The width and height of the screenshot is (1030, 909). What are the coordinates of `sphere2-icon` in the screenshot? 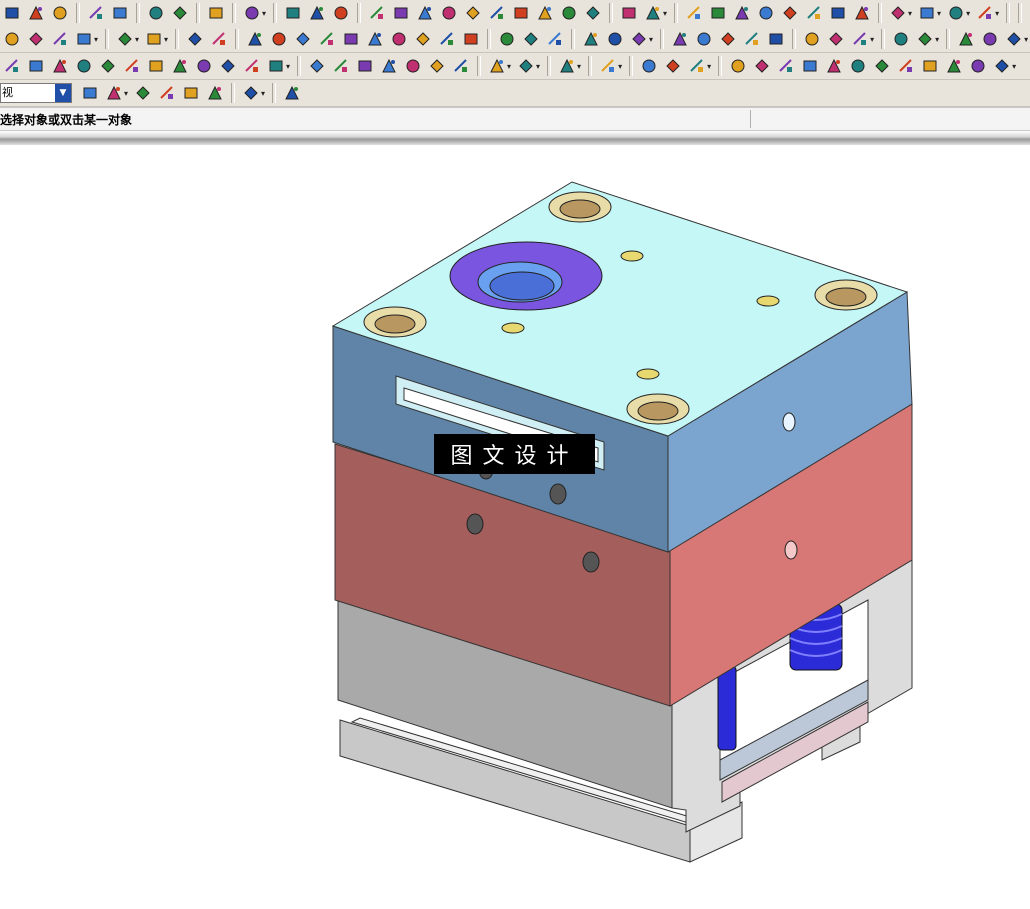 It's located at (219, 39).